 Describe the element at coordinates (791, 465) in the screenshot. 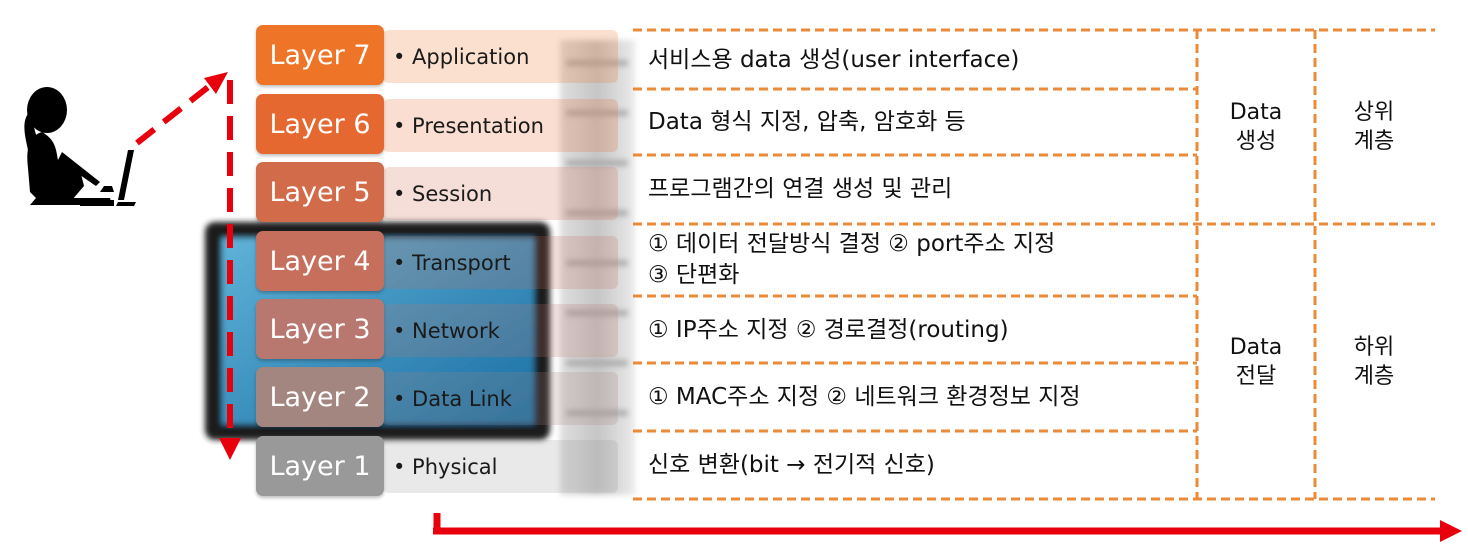

I see `layer-1-description: 신호 변환(bit → 전기적 신호)` at that location.